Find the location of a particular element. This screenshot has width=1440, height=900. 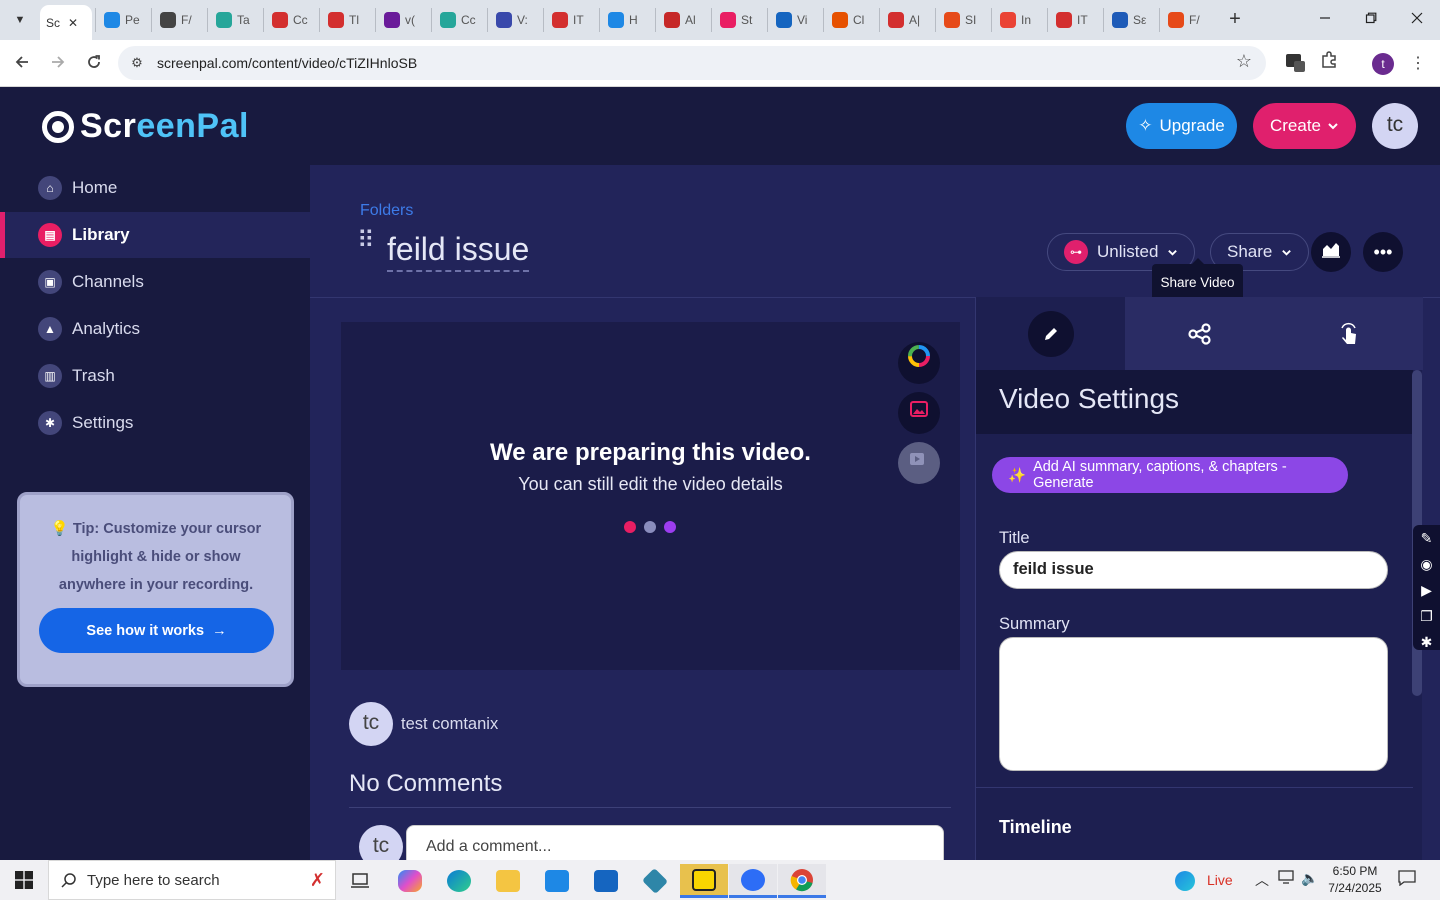

tab-title: SI is located at coordinates (971, 20).